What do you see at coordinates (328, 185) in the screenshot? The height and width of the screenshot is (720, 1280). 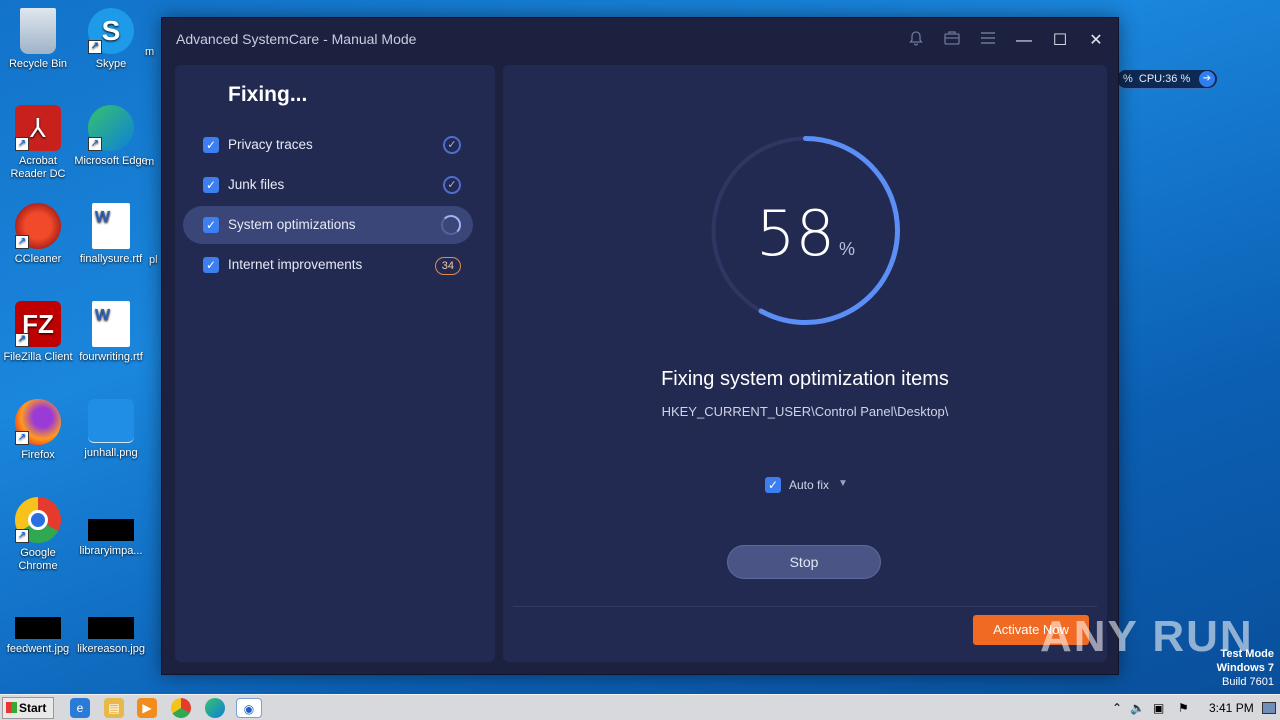 I see `task-junk-files: ✓ Junk files ✓` at bounding box center [328, 185].